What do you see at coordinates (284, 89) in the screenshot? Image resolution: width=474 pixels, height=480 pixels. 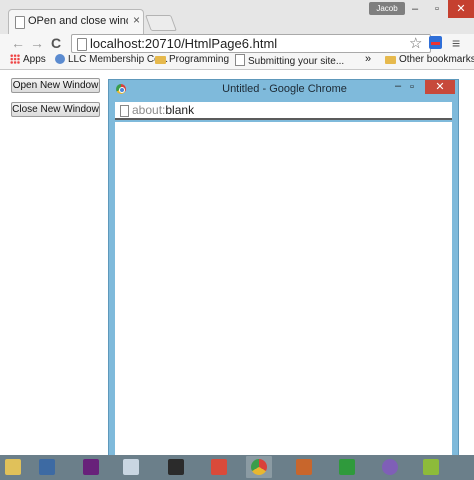 I see `popup-title: Untitled - Google Chrome` at bounding box center [284, 89].